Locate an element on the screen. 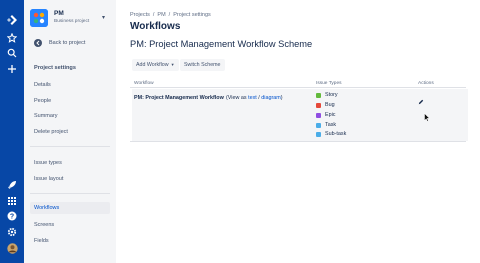 The width and height of the screenshot is (480, 263). help-icon: ? is located at coordinates (12, 216).